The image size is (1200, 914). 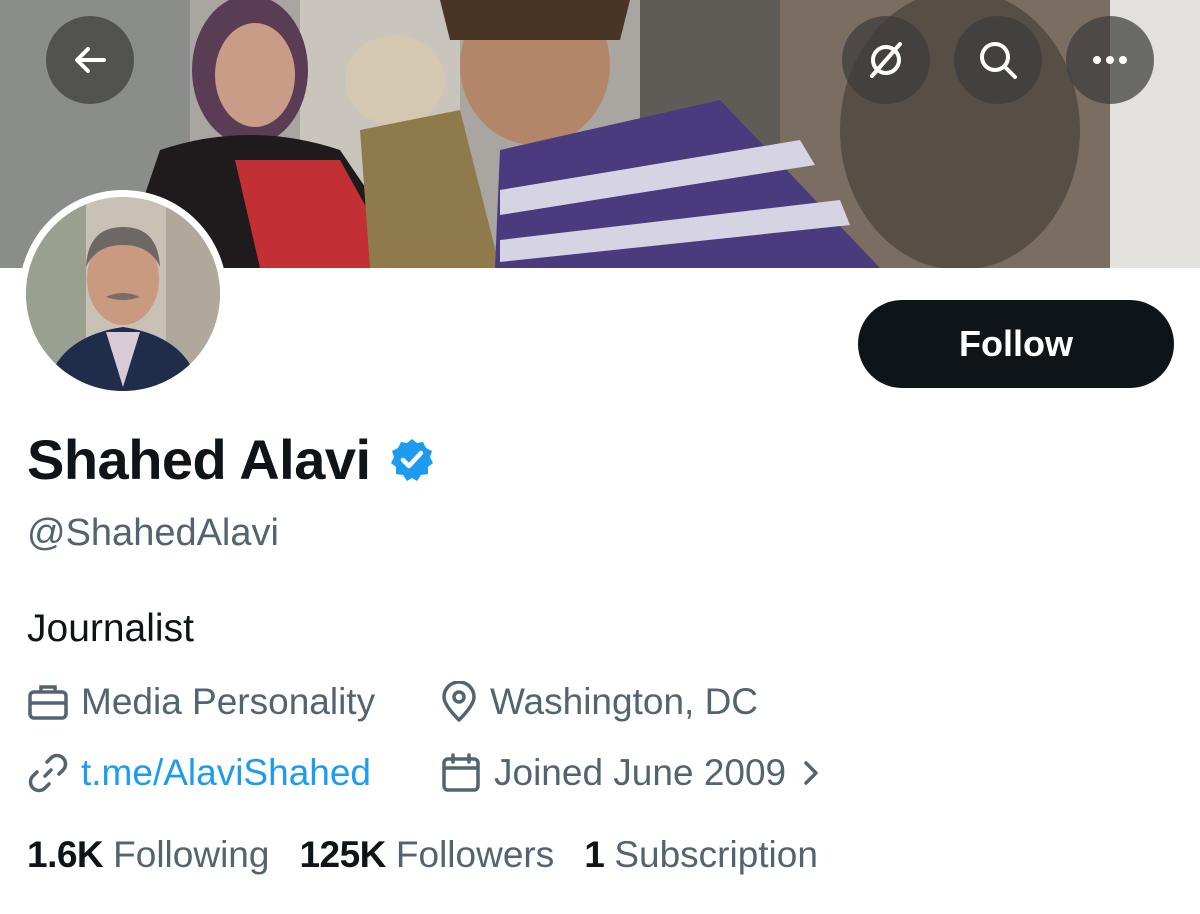 I want to click on calendar-icon, so click(x=461, y=772).